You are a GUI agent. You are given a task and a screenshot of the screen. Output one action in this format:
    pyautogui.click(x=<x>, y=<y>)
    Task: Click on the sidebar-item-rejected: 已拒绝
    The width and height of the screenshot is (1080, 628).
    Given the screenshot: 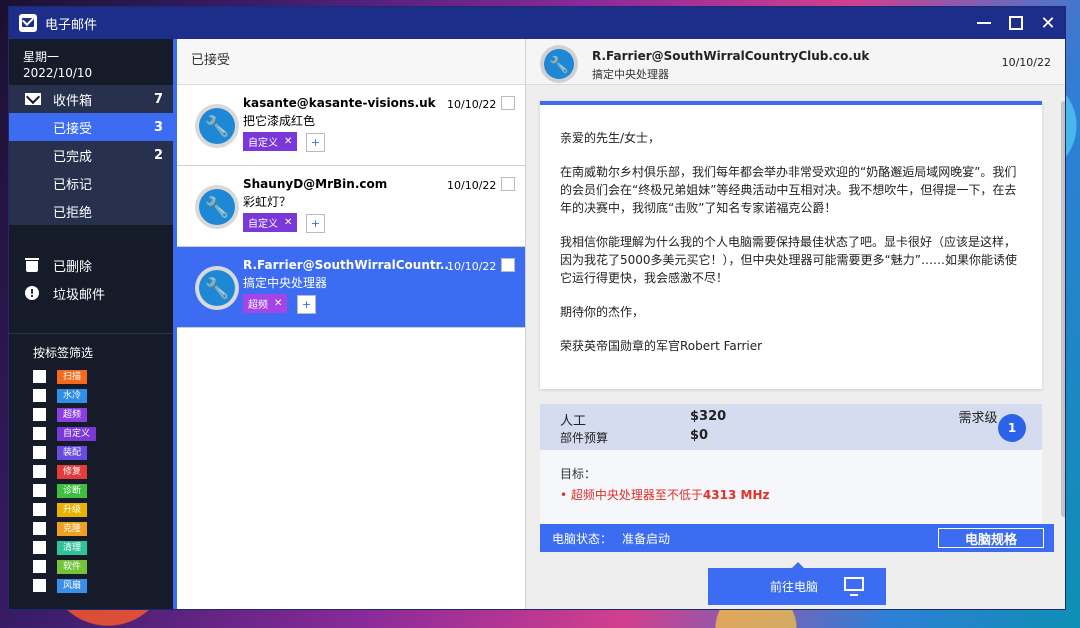 What is the action you would take?
    pyautogui.click(x=91, y=211)
    